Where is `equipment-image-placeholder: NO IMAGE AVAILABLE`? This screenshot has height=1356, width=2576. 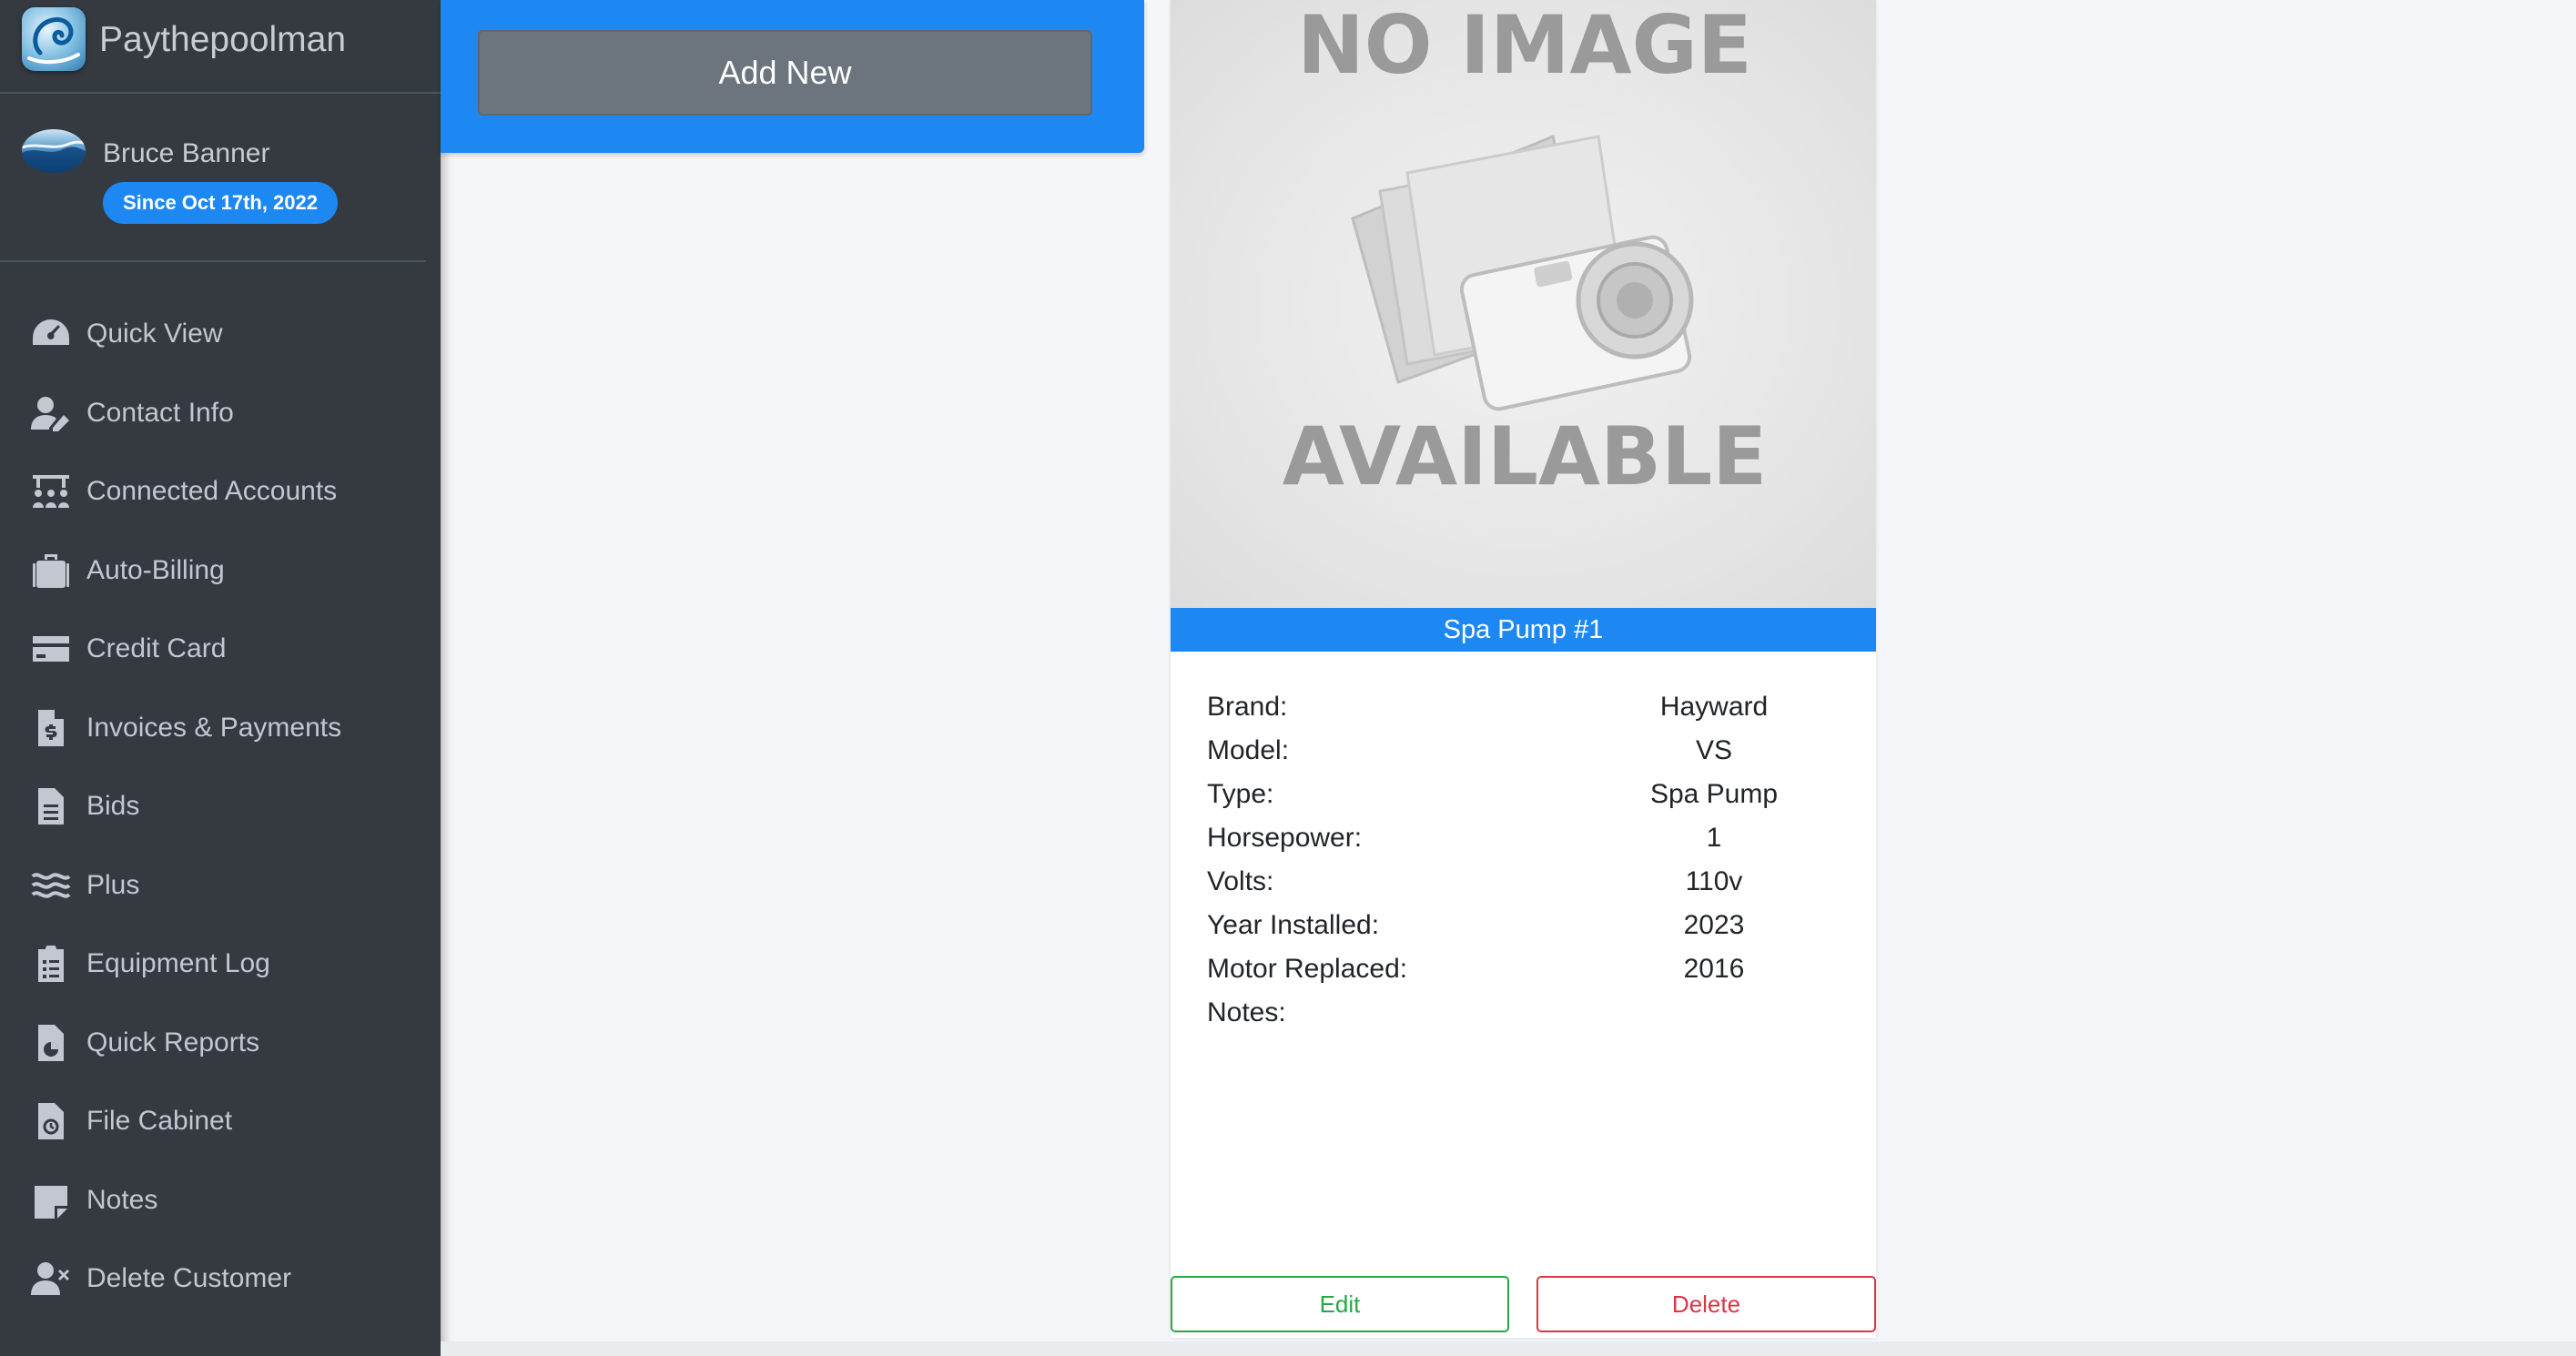
equipment-image-placeholder: NO IMAGE AVAILABLE is located at coordinates (1523, 304).